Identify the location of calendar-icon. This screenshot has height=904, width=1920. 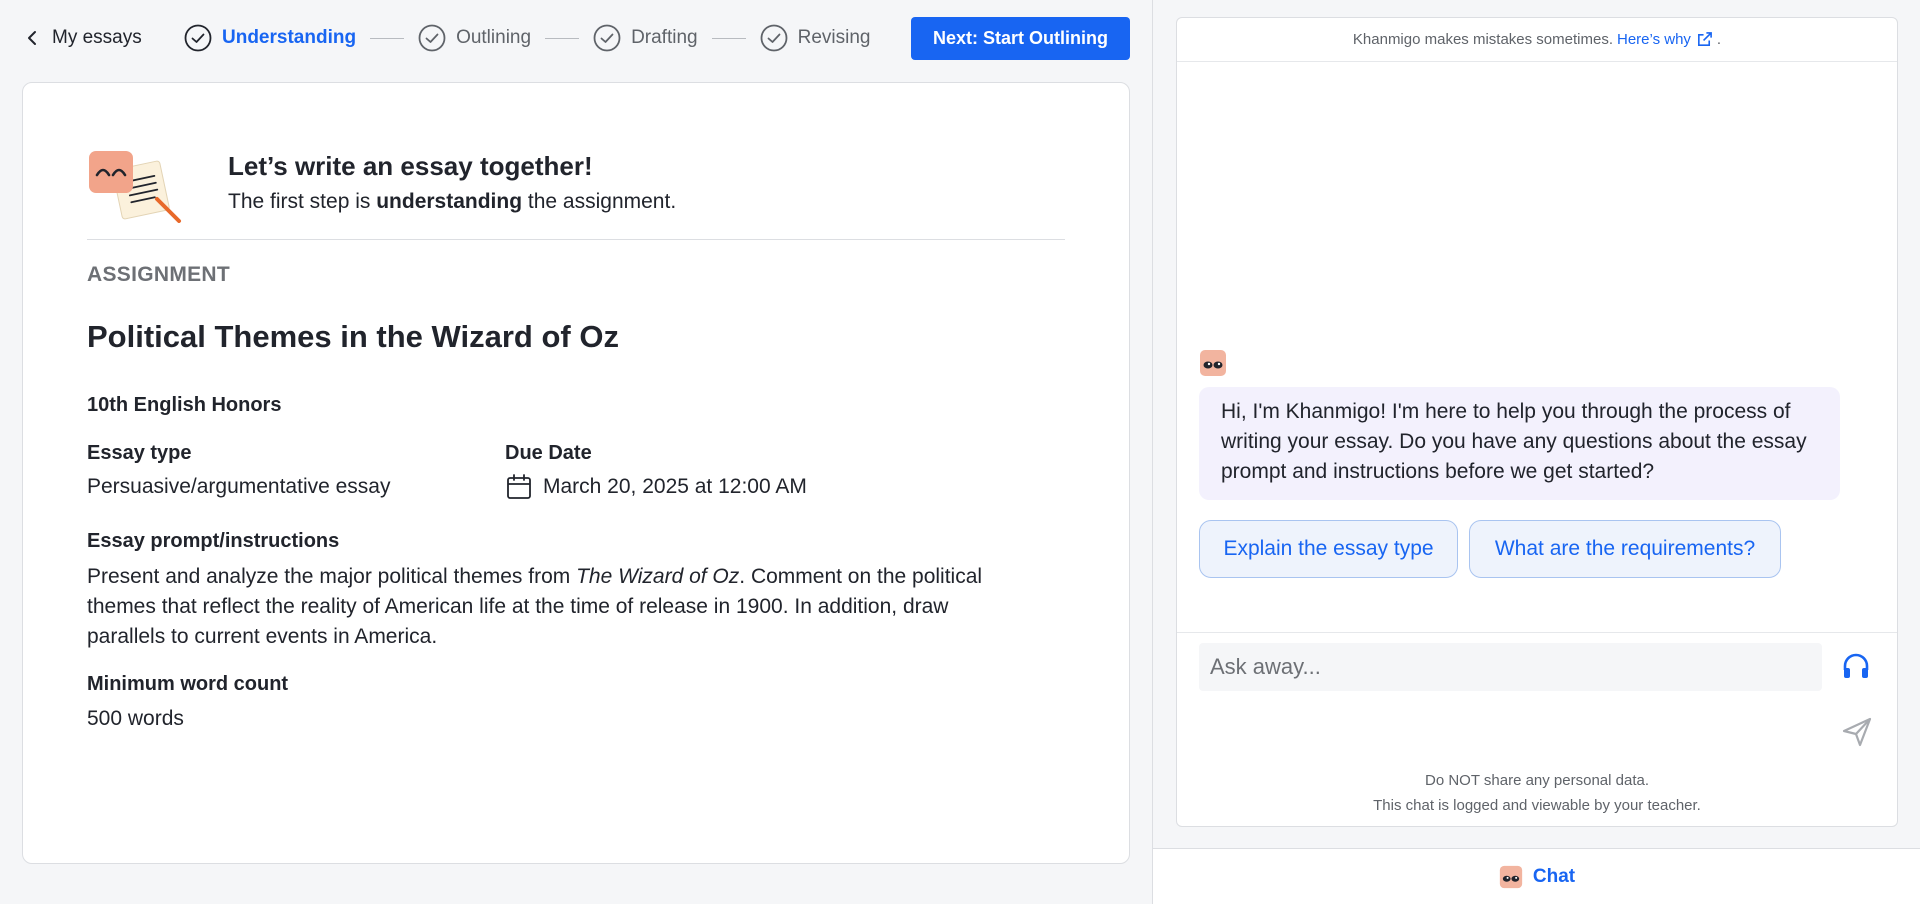
(519, 486).